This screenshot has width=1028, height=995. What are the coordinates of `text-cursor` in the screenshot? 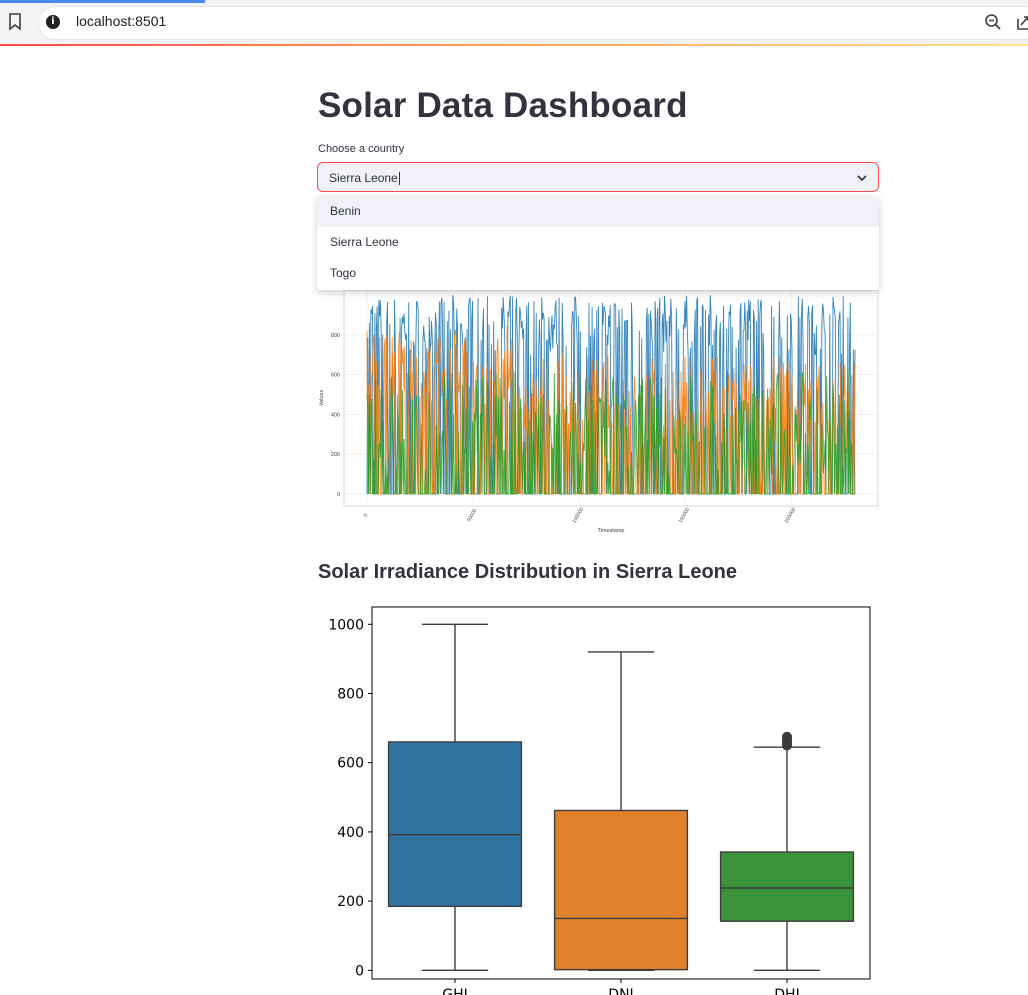 It's located at (399, 179).